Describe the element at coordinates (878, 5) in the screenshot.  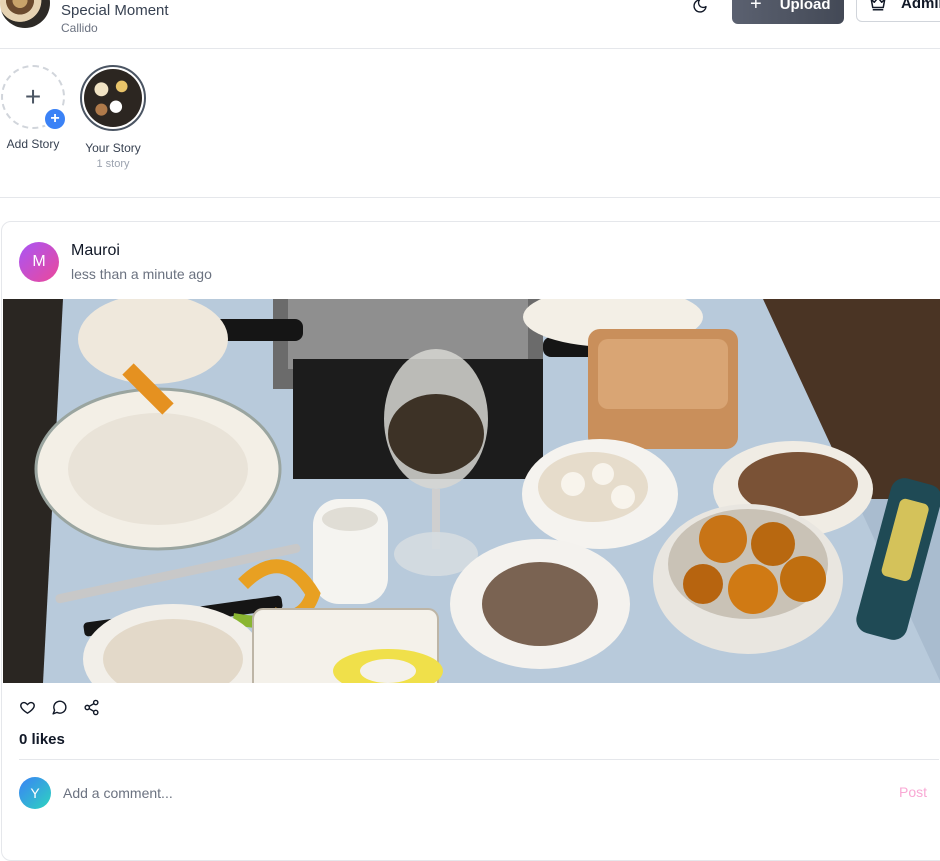
I see `crown-icon` at that location.